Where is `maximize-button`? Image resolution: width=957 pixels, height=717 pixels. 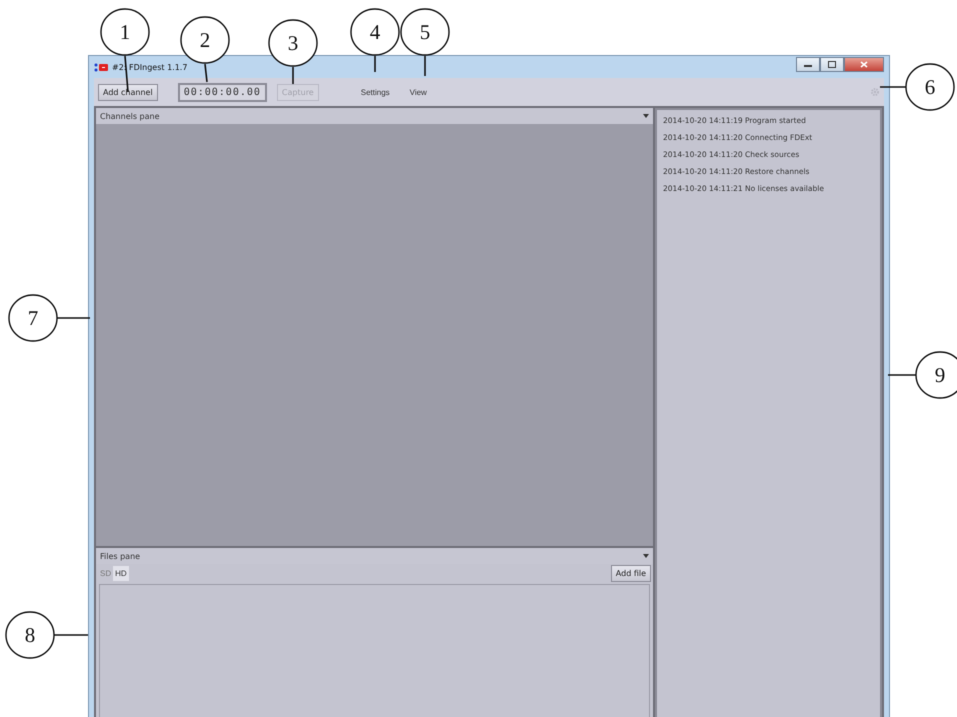
maximize-button is located at coordinates (832, 64).